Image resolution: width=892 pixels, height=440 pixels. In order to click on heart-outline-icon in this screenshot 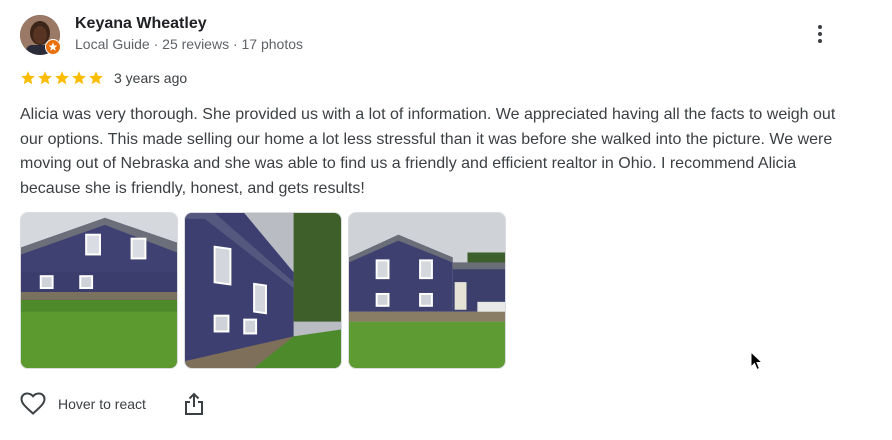, I will do `click(33, 403)`.